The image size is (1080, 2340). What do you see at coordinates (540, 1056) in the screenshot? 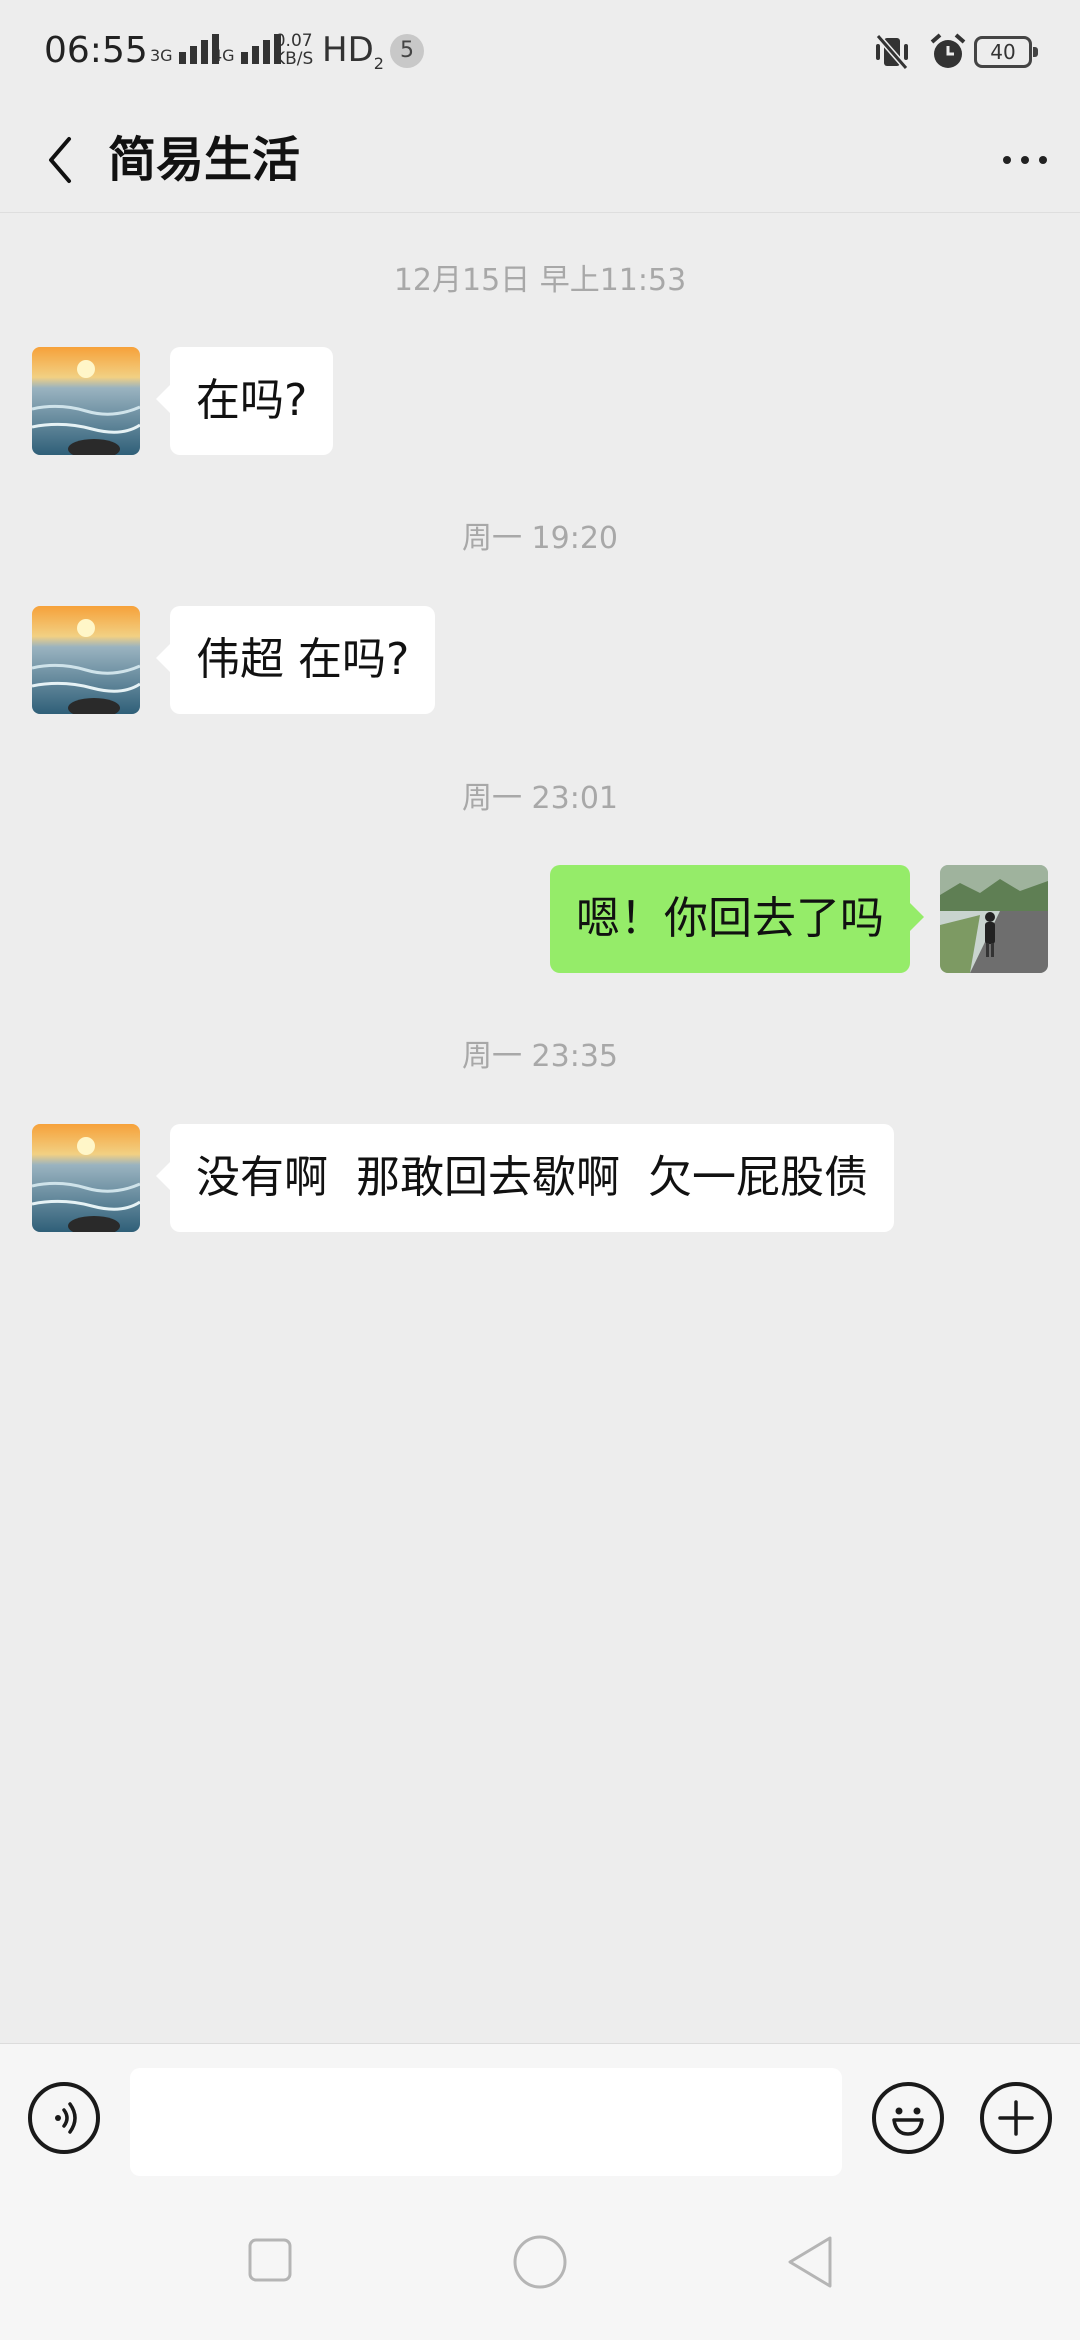
I see `message-timestamp: 周一 23:35` at bounding box center [540, 1056].